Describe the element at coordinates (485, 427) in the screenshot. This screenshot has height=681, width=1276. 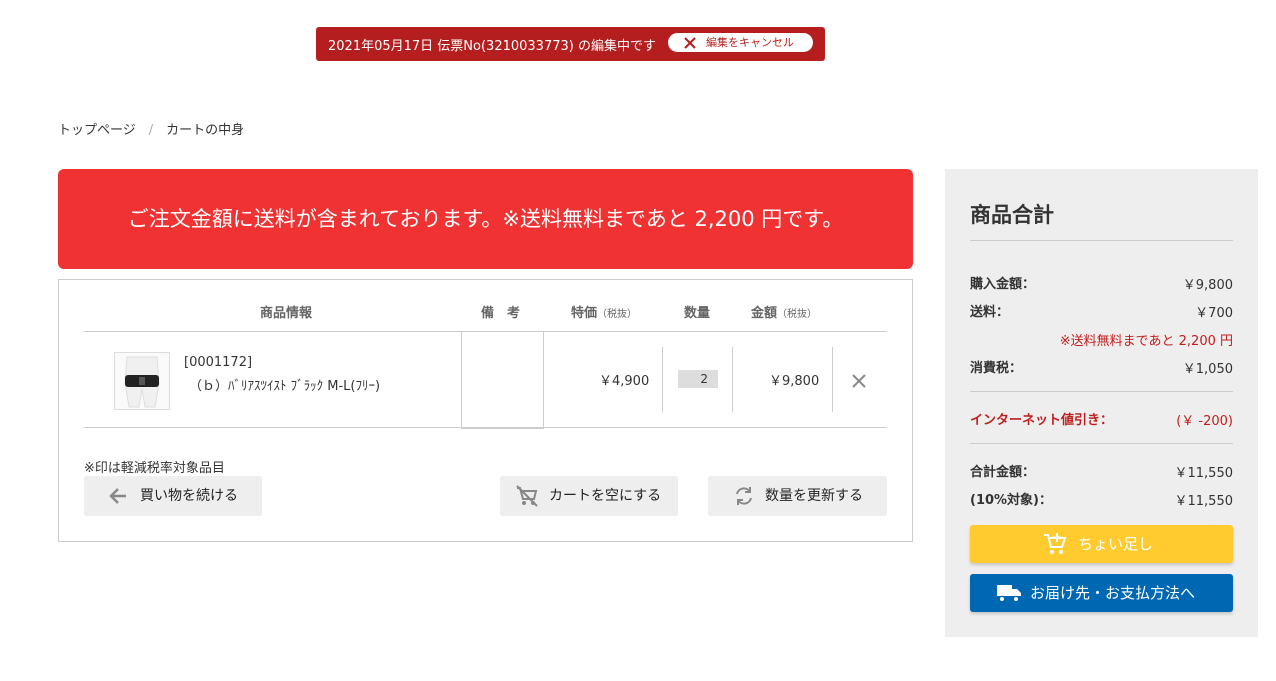
I see `row-divider` at that location.